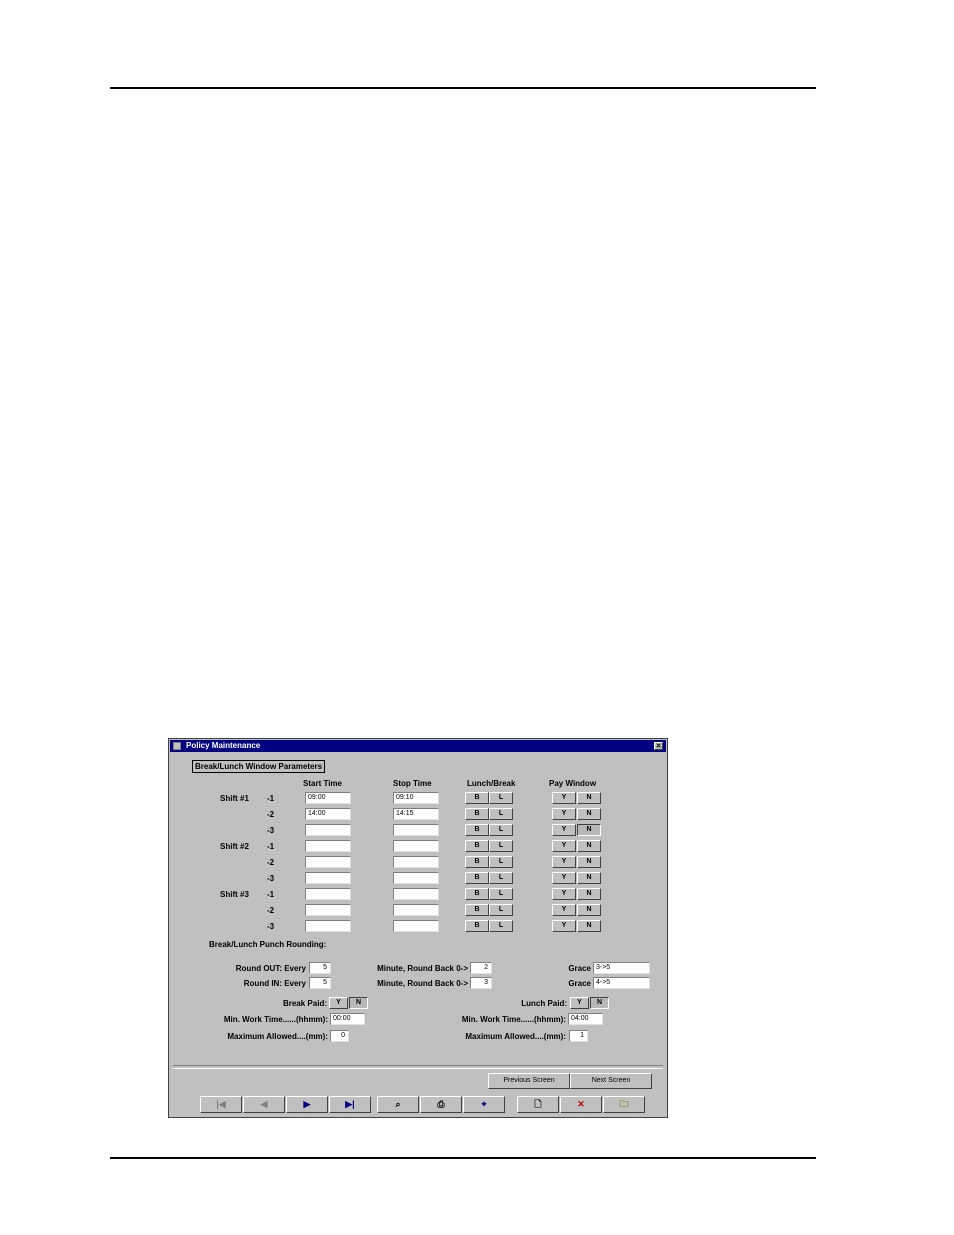  I want to click on lunch-max-allowed-field: 1, so click(578, 1036).